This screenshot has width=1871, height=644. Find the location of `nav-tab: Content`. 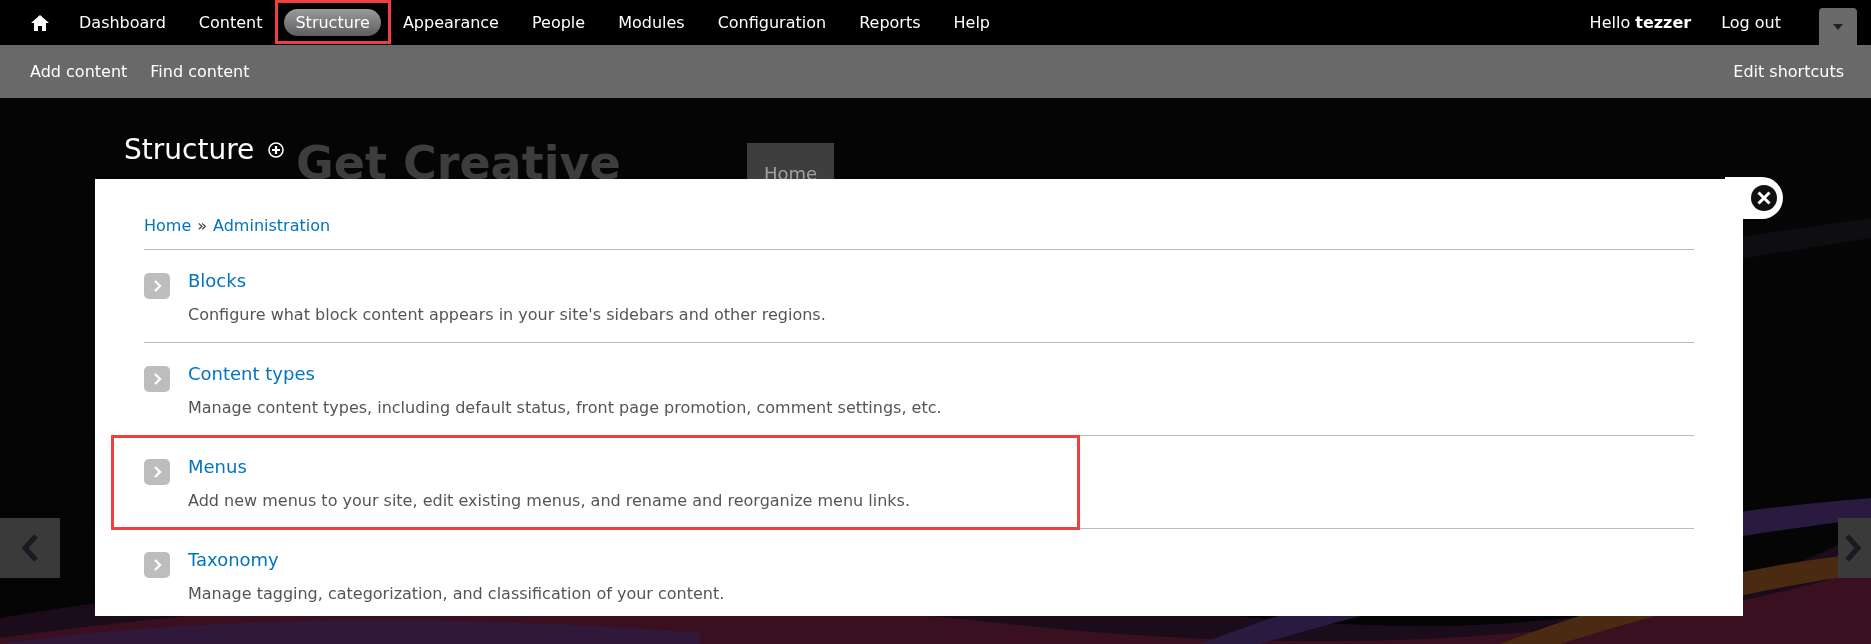

nav-tab: Content is located at coordinates (230, 22).